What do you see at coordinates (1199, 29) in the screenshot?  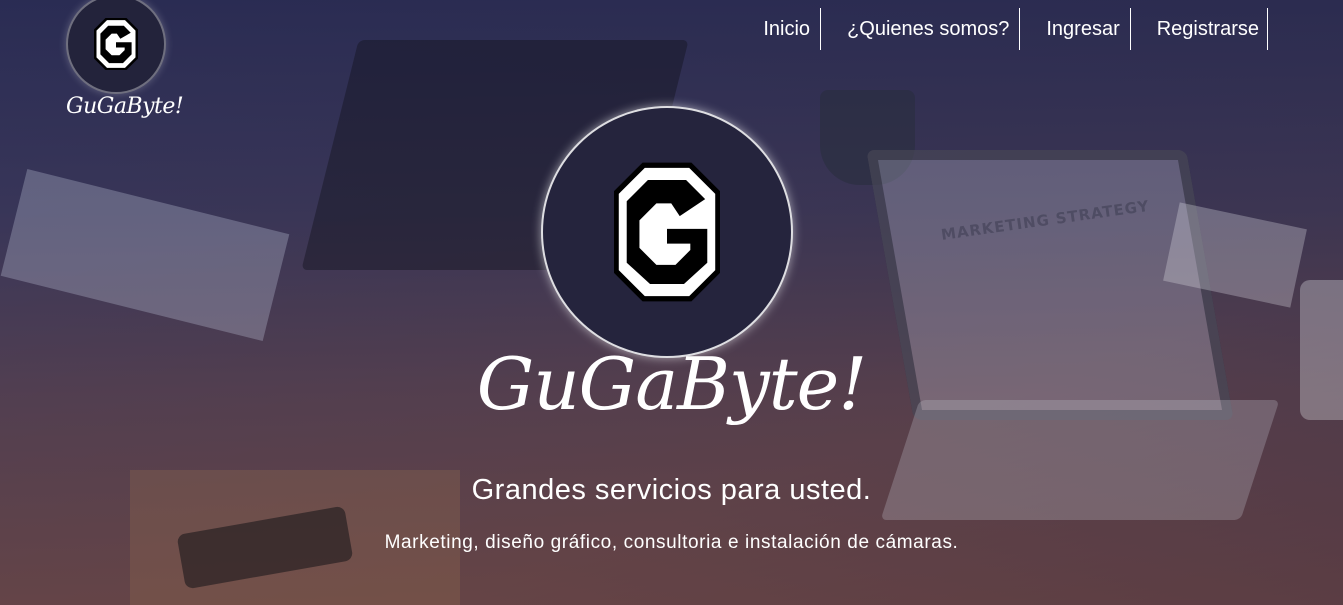 I see `nav-item-registrarse: Registrarse` at bounding box center [1199, 29].